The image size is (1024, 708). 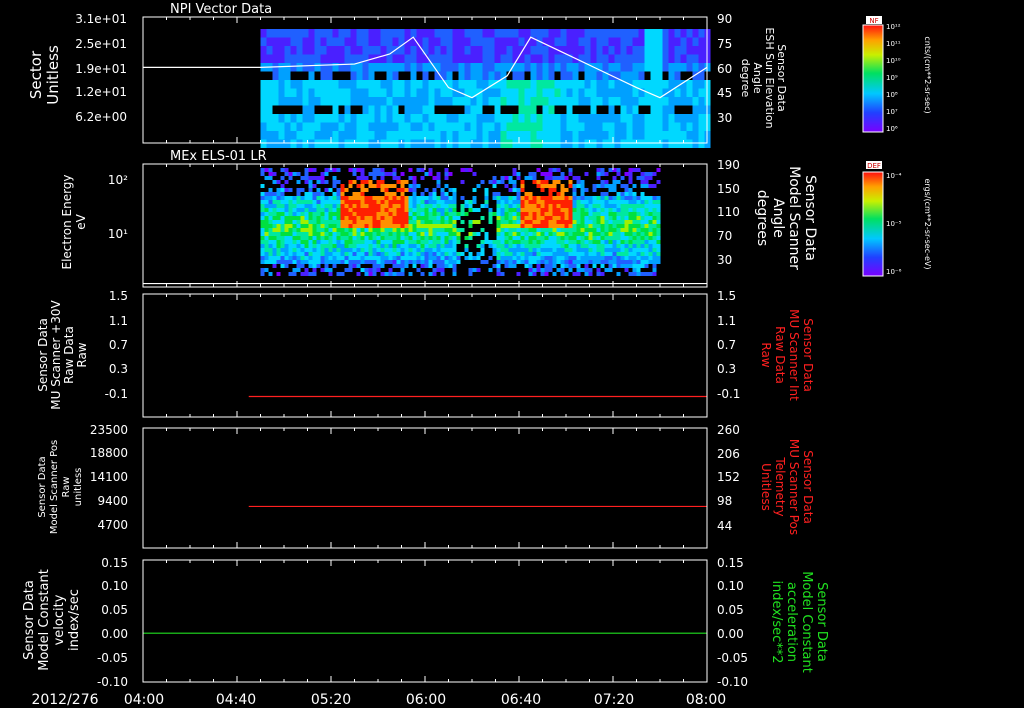 I want to click on tick-label: 1.1, so click(x=118, y=321).